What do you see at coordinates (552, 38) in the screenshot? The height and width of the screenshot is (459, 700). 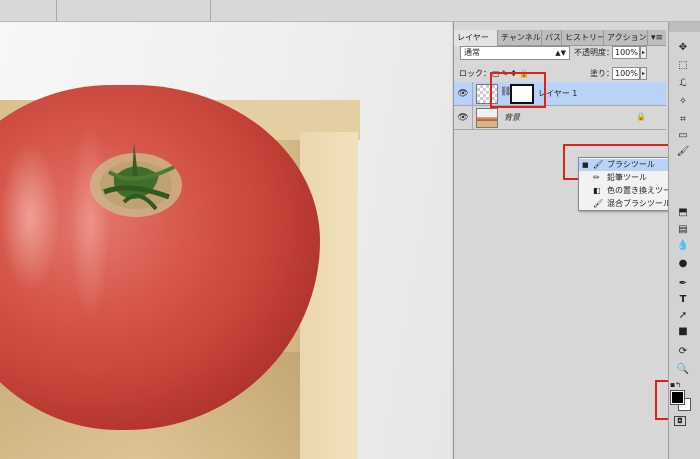 I see `tab-paths: パス` at bounding box center [552, 38].